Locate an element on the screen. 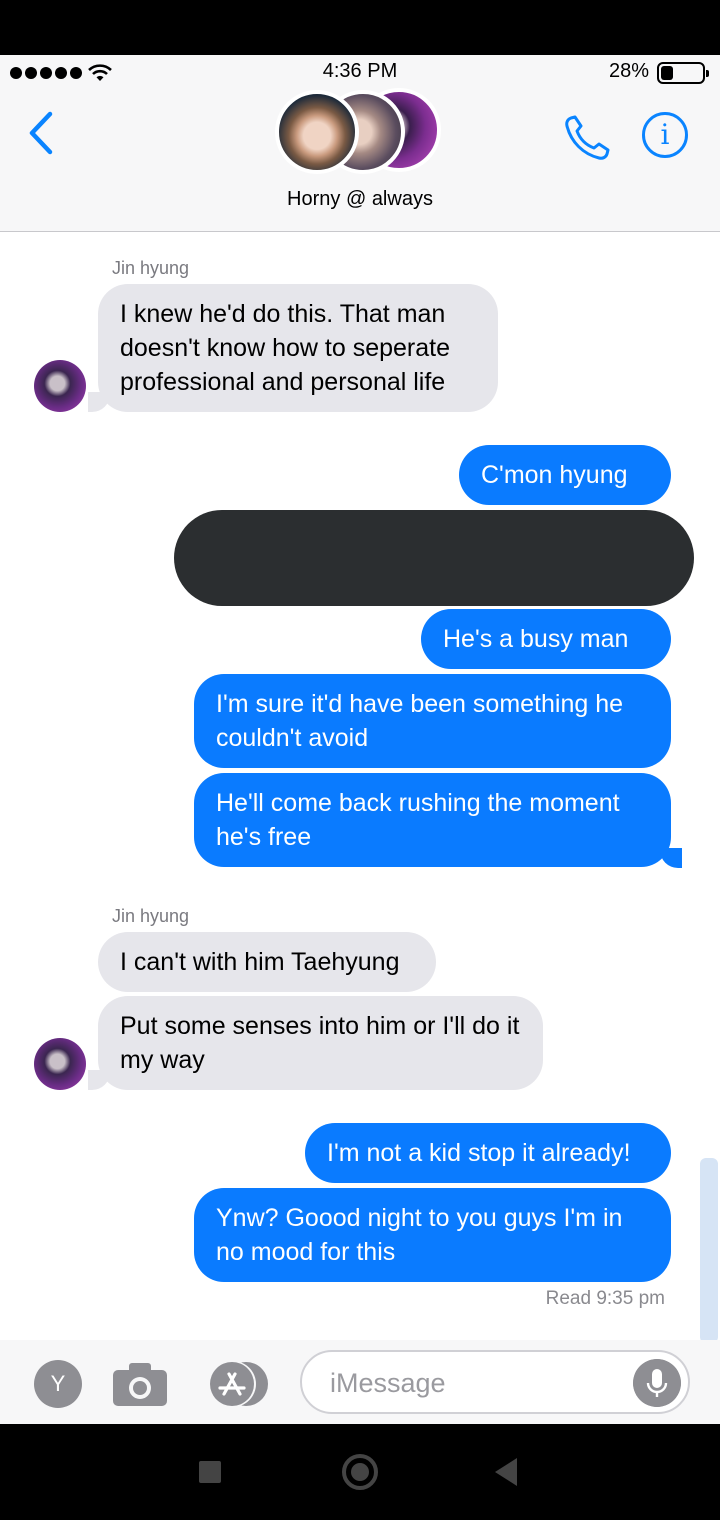  system-navigation-bar is located at coordinates (360, 1472).